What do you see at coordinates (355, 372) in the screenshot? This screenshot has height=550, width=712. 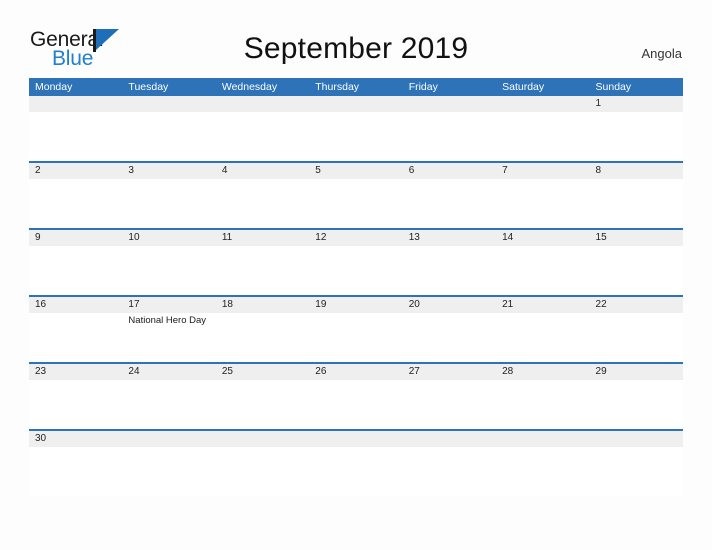 I see `day-number: 26` at bounding box center [355, 372].